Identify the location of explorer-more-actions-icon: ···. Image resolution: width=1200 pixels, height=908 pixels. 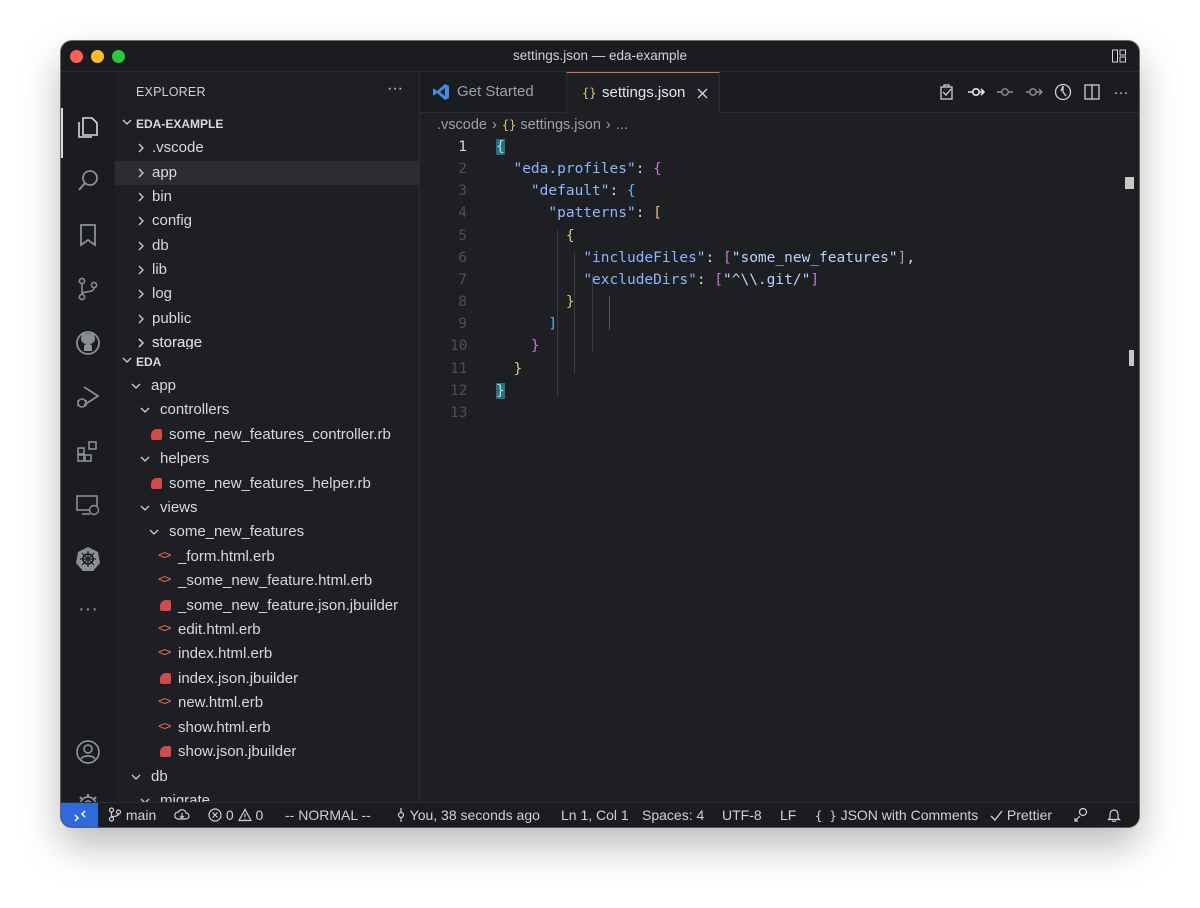
(395, 89).